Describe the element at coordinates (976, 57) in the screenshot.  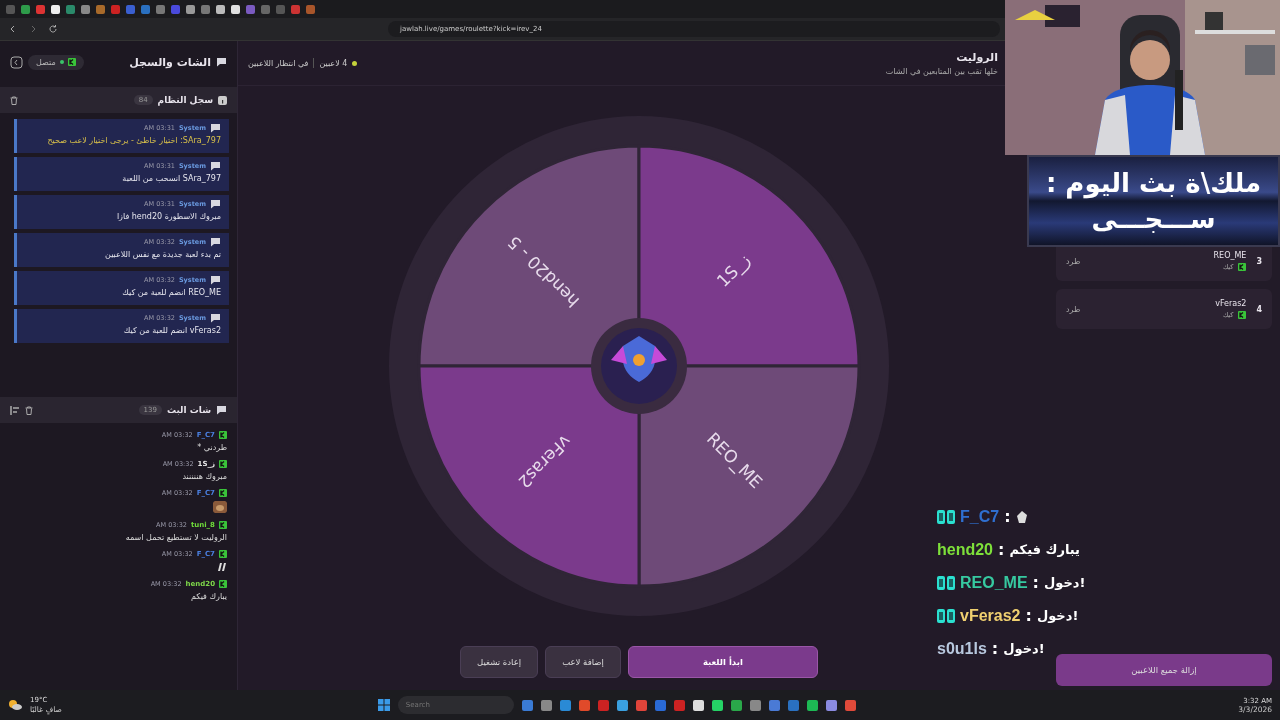
I see `game-title: الروليت` at that location.